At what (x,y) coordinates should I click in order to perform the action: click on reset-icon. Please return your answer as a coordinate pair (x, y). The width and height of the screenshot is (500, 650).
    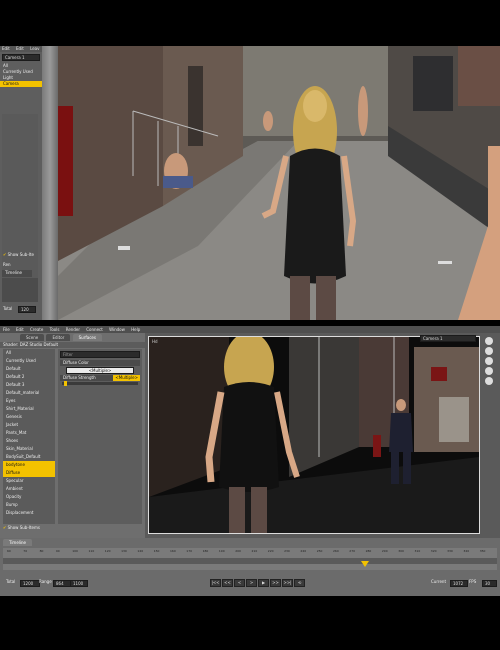
    Looking at the image, I should click on (489, 381).